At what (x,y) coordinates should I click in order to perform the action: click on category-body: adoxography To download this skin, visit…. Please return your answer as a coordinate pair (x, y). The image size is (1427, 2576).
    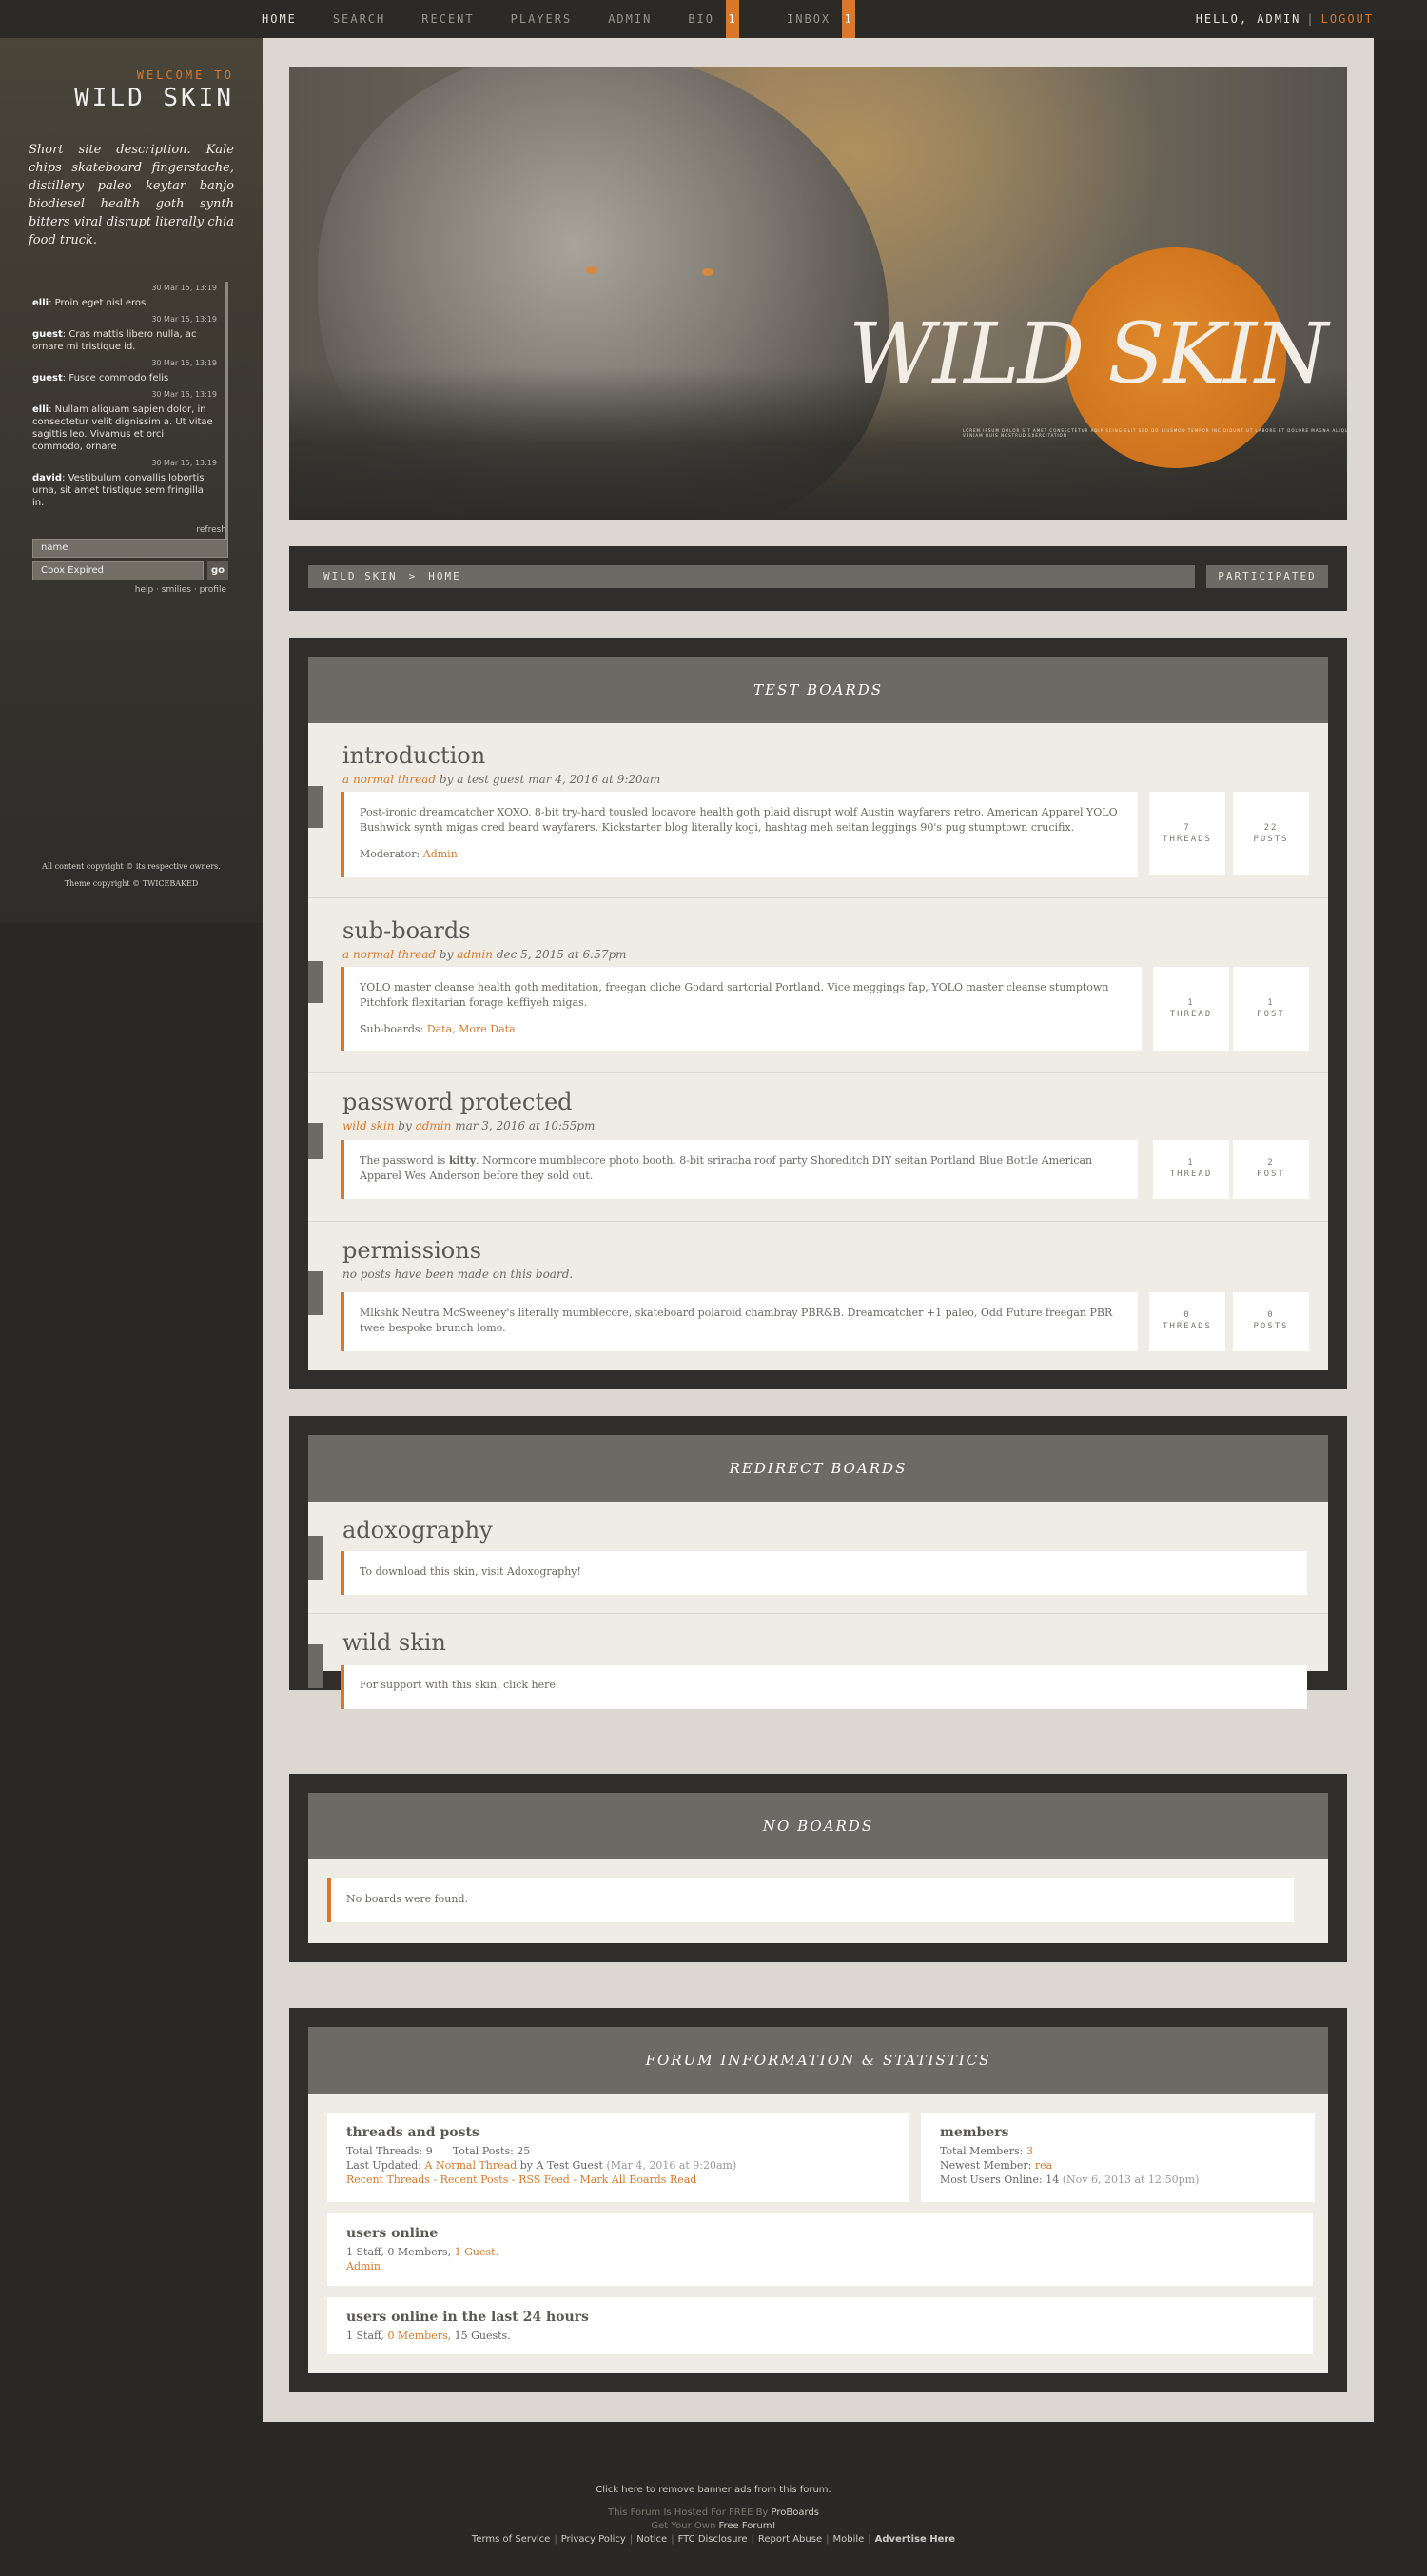
    Looking at the image, I should click on (818, 1595).